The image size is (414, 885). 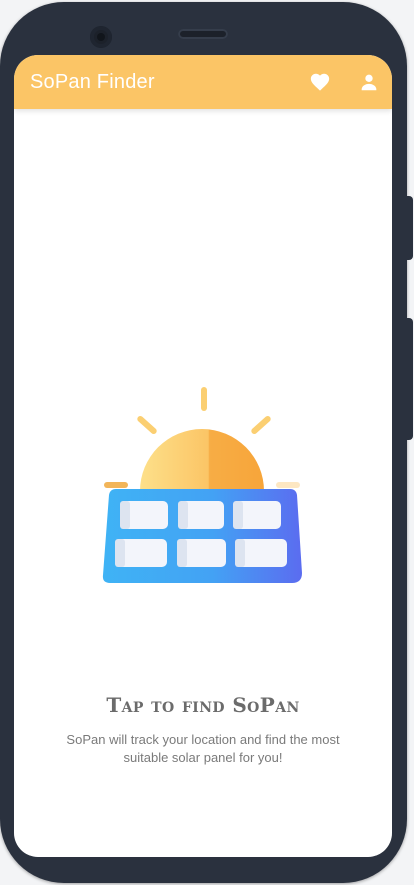 I want to click on volume-button, so click(x=409, y=228).